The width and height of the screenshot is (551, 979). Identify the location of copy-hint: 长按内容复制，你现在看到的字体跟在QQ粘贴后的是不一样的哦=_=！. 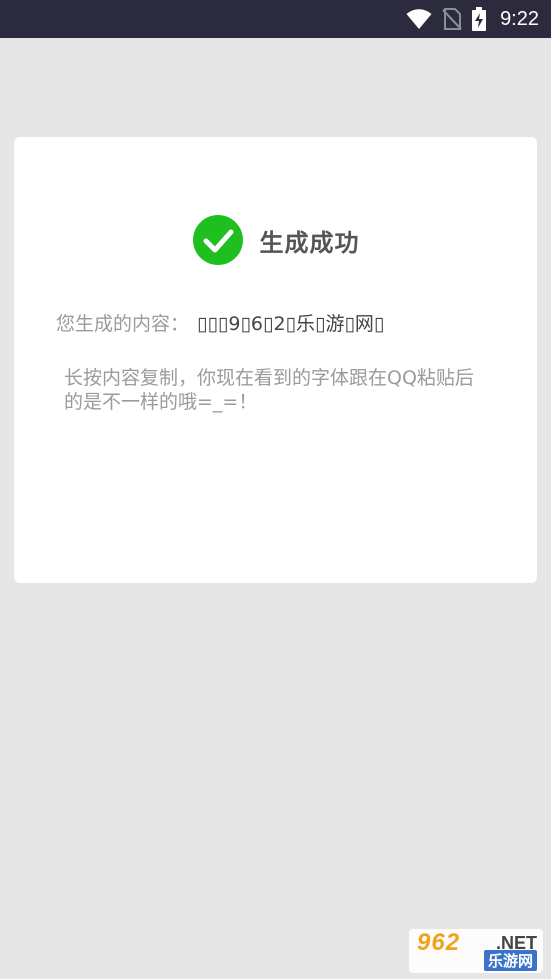
(269, 390).